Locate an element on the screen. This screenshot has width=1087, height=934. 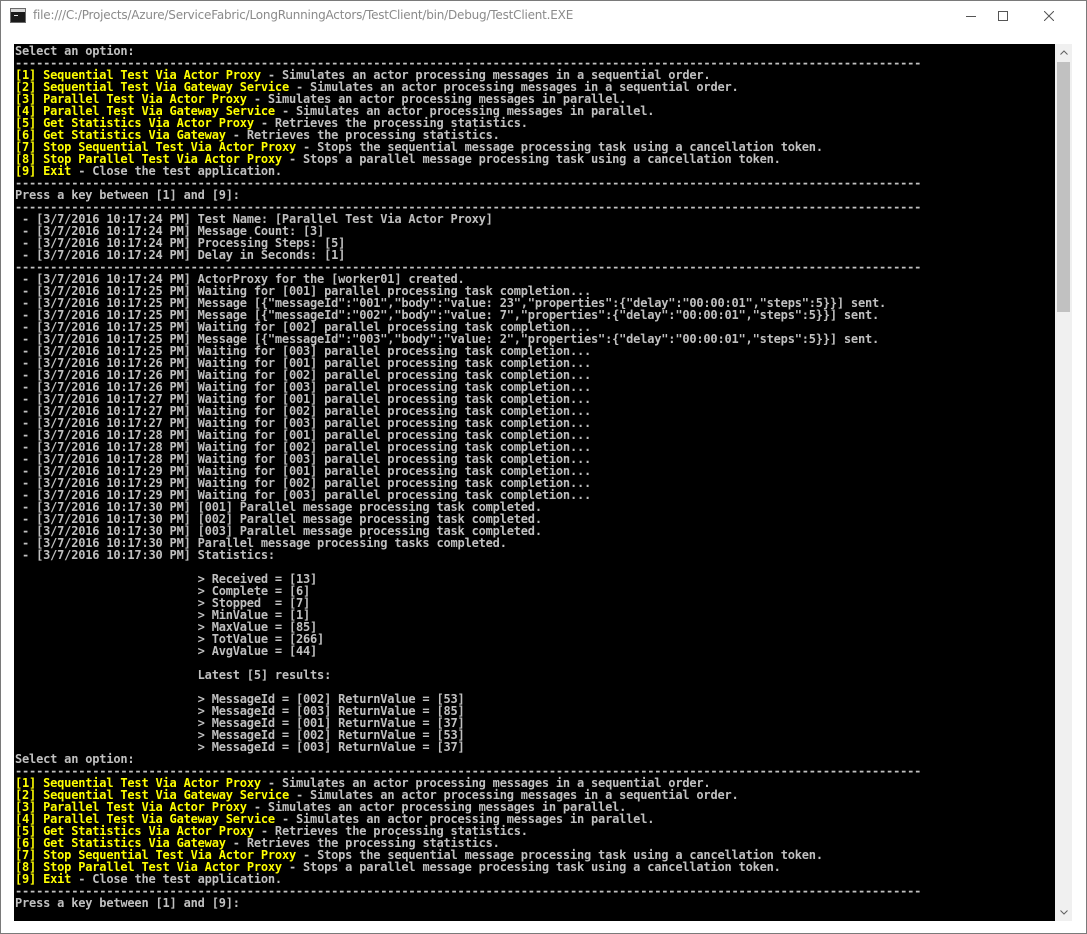
console-line: Press a key between [1] and [9]: is located at coordinates (127, 903).